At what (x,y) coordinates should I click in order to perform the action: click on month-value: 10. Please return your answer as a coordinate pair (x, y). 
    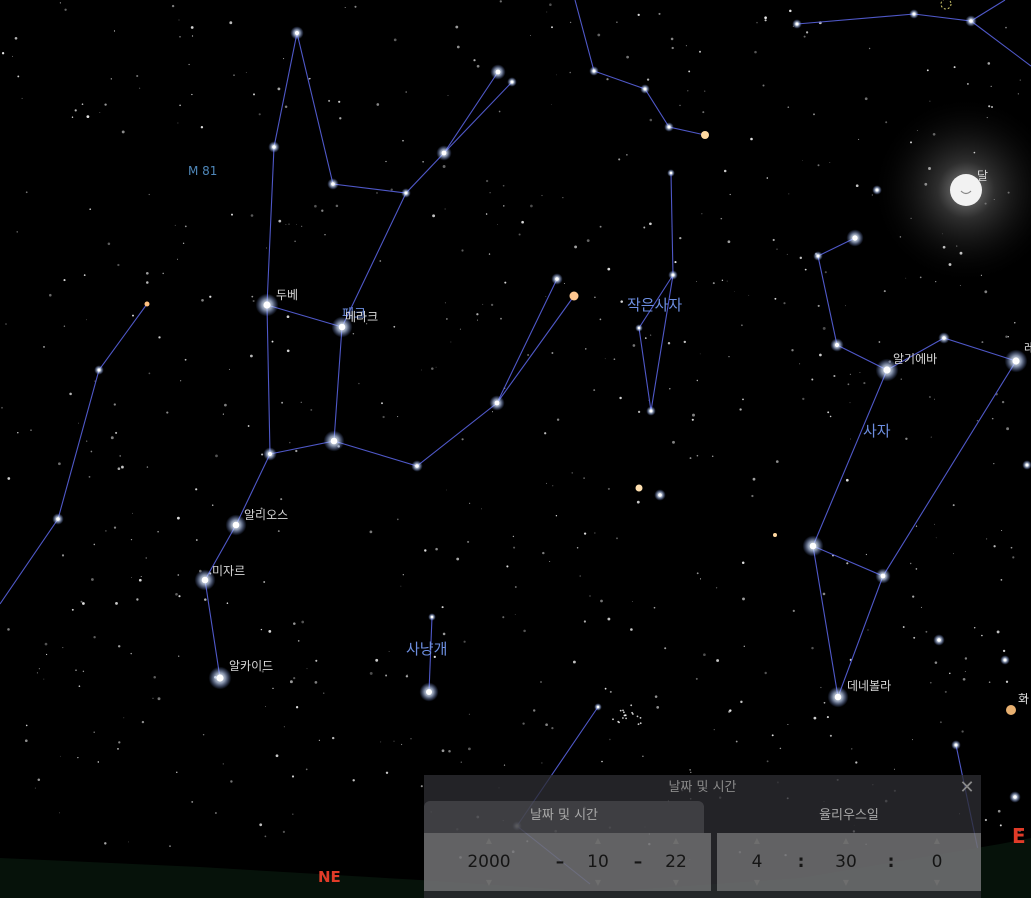
    Looking at the image, I should click on (598, 862).